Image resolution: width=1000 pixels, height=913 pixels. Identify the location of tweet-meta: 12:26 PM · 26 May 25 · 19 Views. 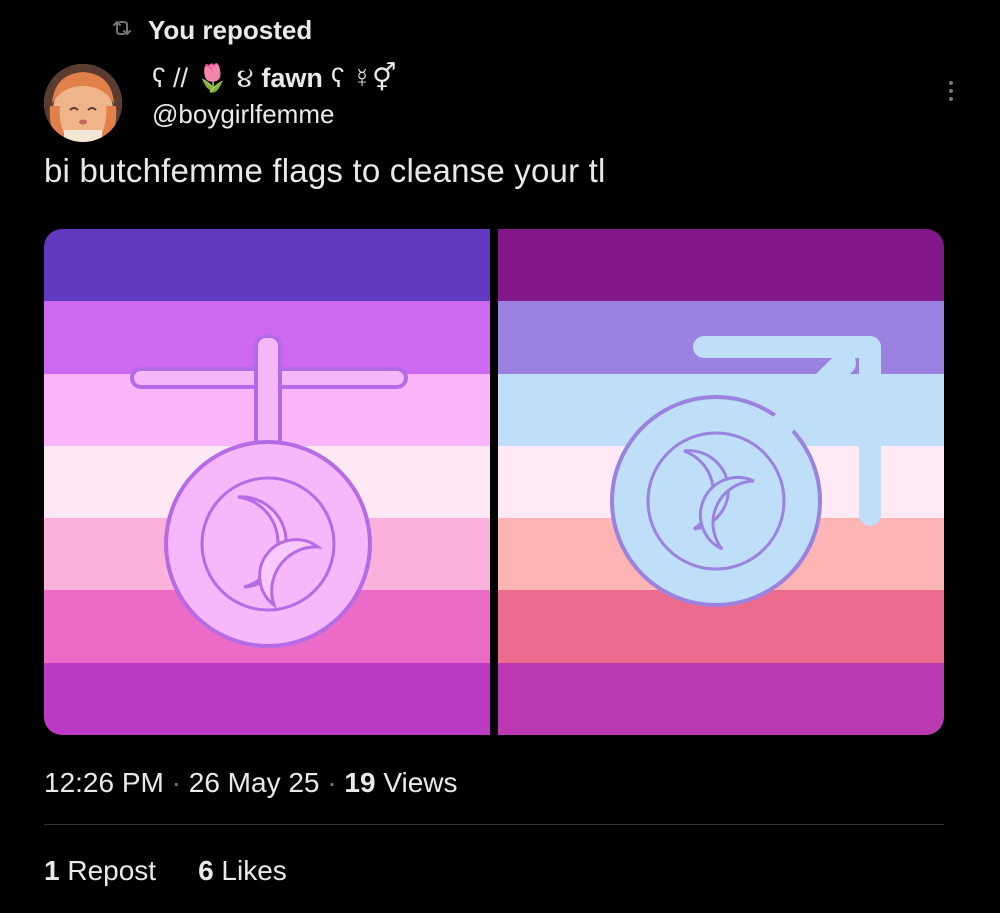
(251, 783).